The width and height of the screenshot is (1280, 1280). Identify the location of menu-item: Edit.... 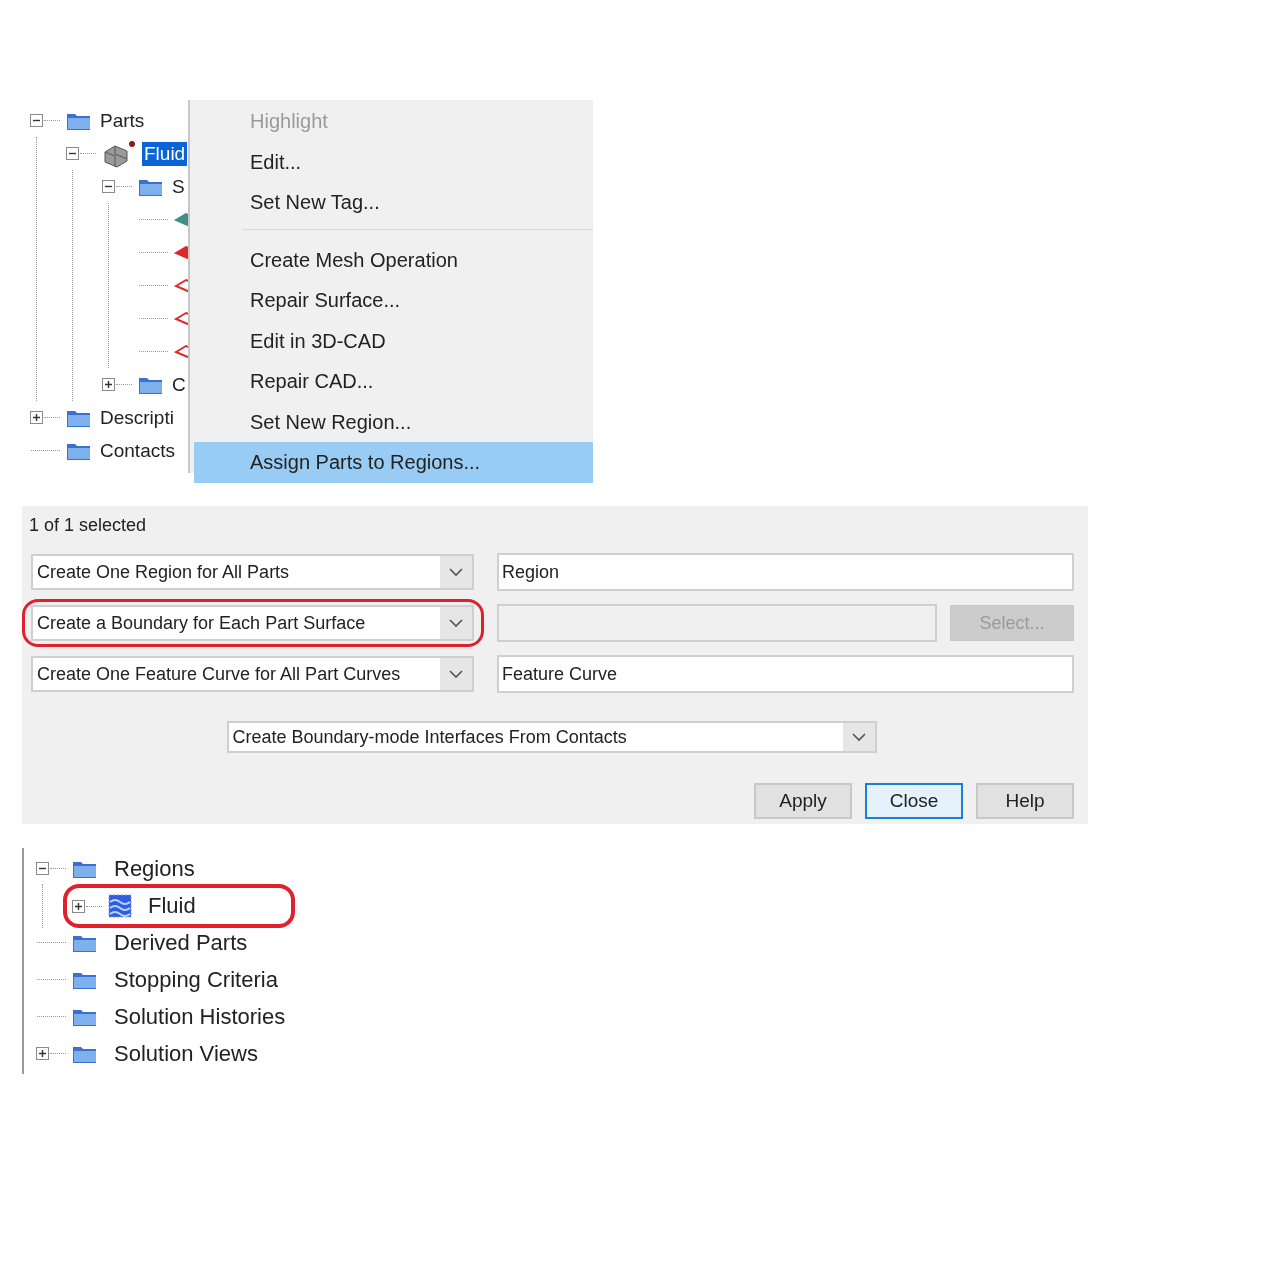
(391, 161).